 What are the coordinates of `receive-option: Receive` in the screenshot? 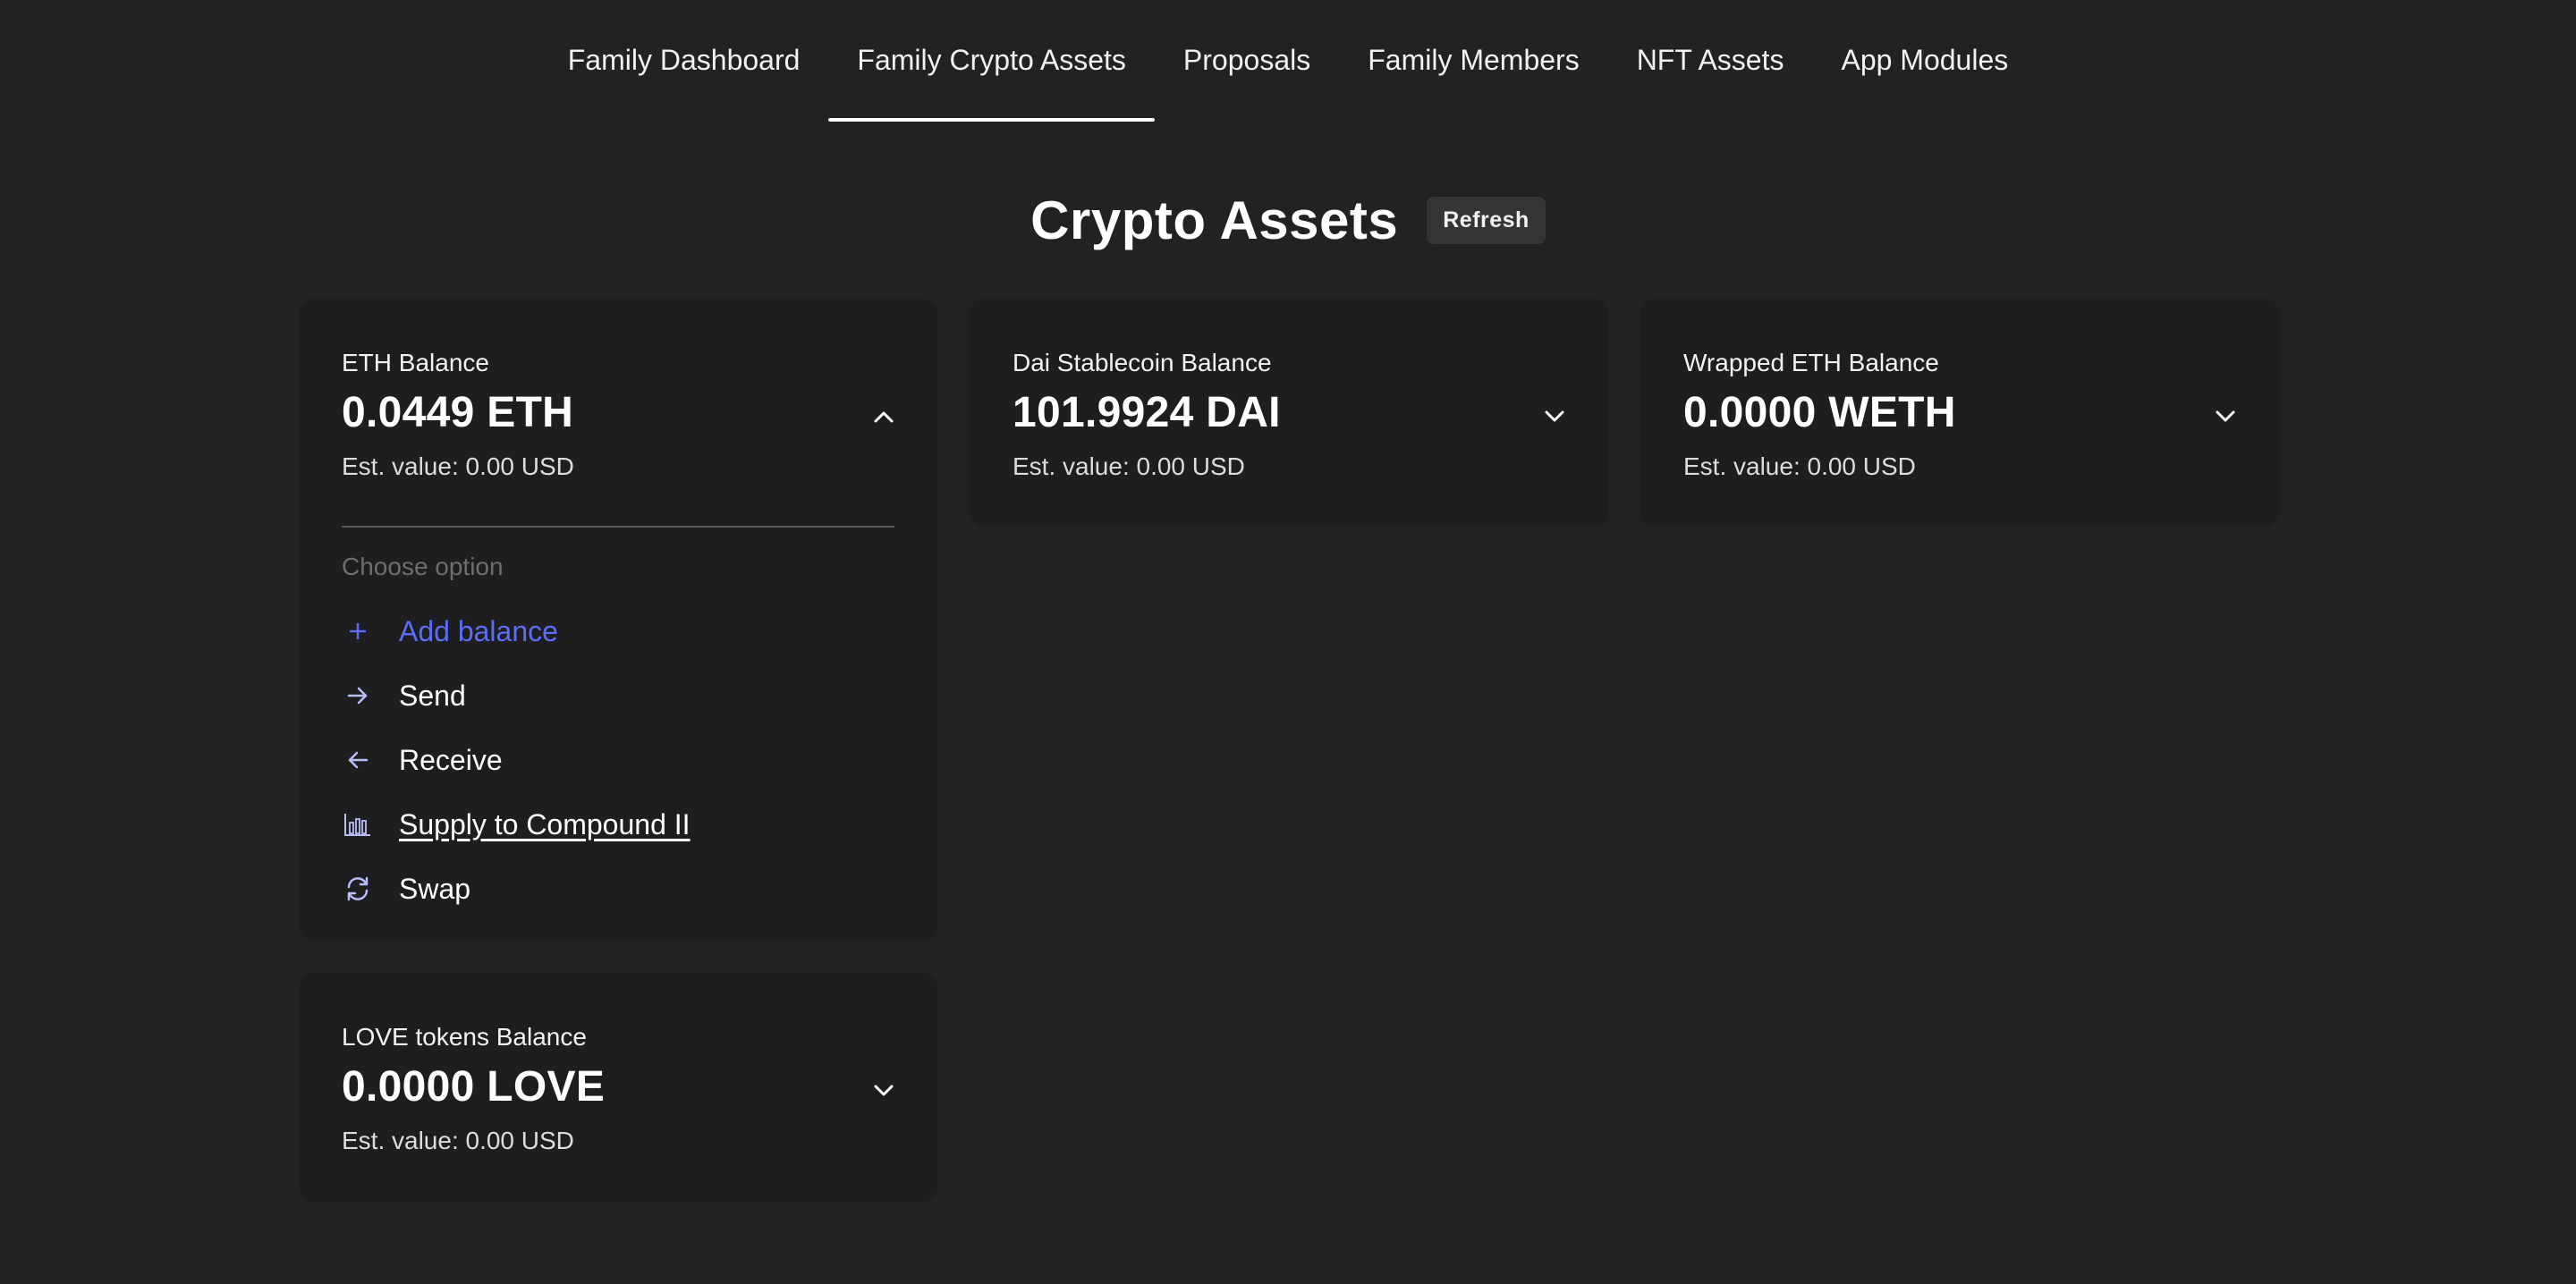 It's located at (422, 760).